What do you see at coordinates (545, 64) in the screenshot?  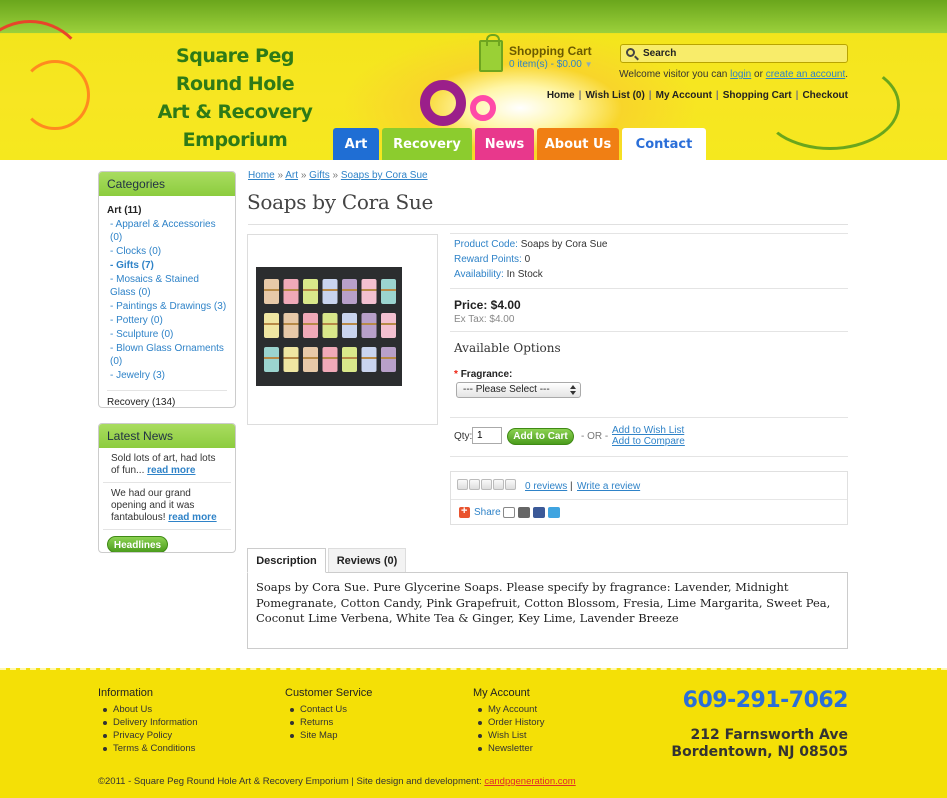 I see `cart-count-text: 0 item(s) - $0.00` at bounding box center [545, 64].